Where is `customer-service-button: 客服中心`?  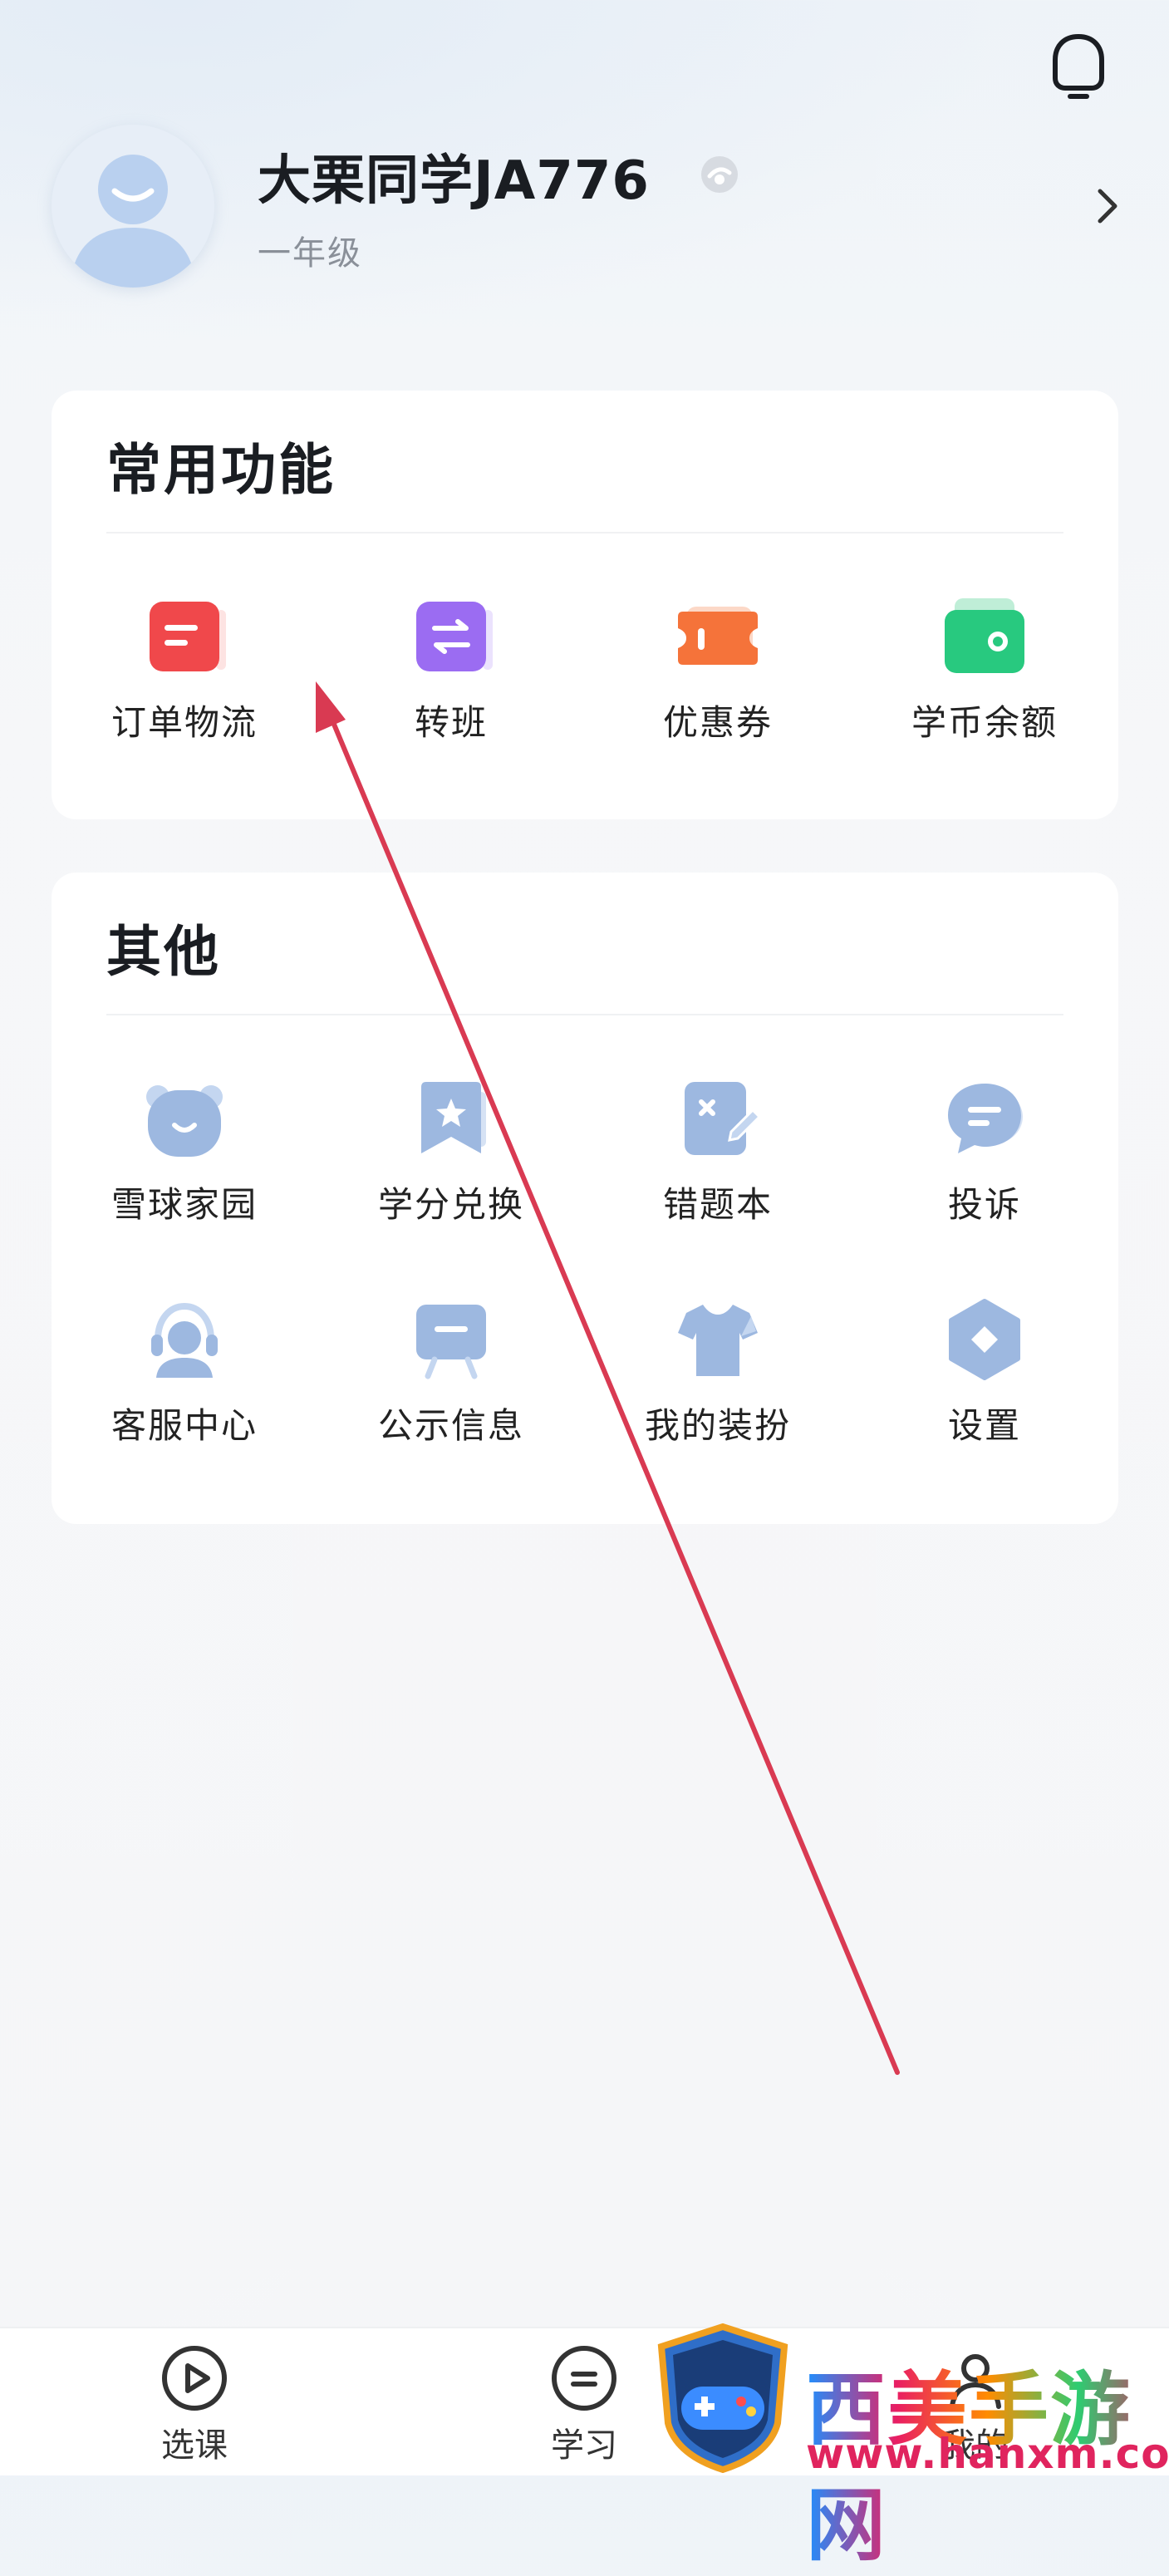
customer-service-button: 客服中心 is located at coordinates (184, 1371).